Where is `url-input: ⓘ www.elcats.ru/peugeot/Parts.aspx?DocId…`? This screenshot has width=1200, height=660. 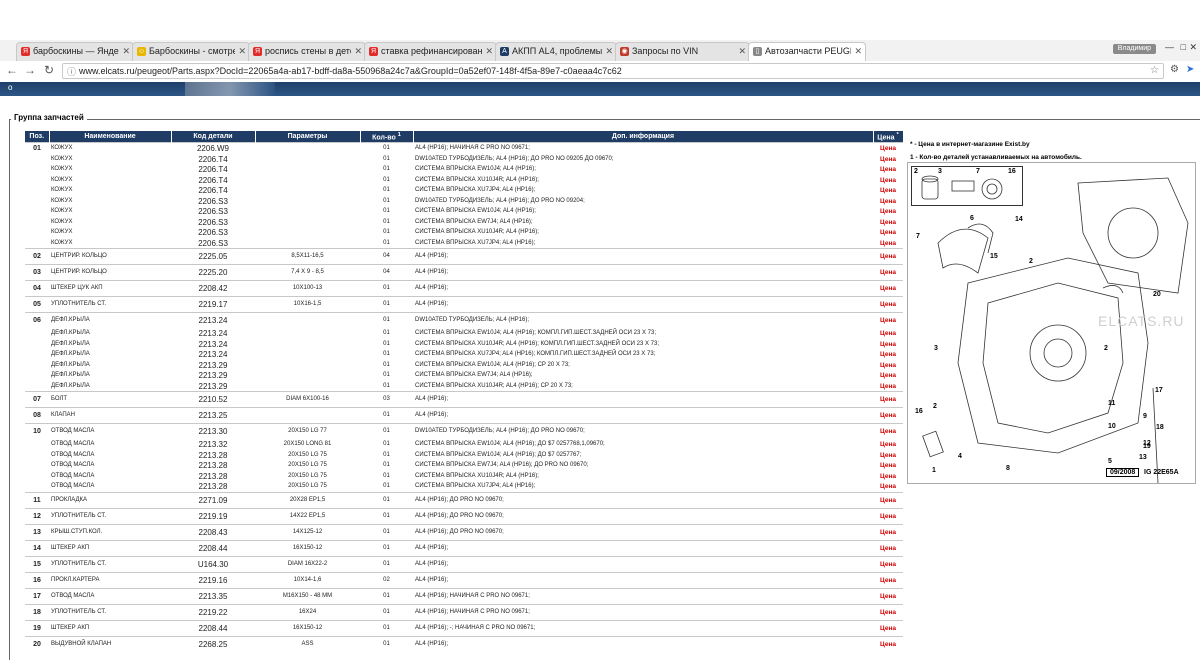
url-input: ⓘ www.elcats.ru/peugeot/Parts.aspx?DocId… is located at coordinates (613, 71).